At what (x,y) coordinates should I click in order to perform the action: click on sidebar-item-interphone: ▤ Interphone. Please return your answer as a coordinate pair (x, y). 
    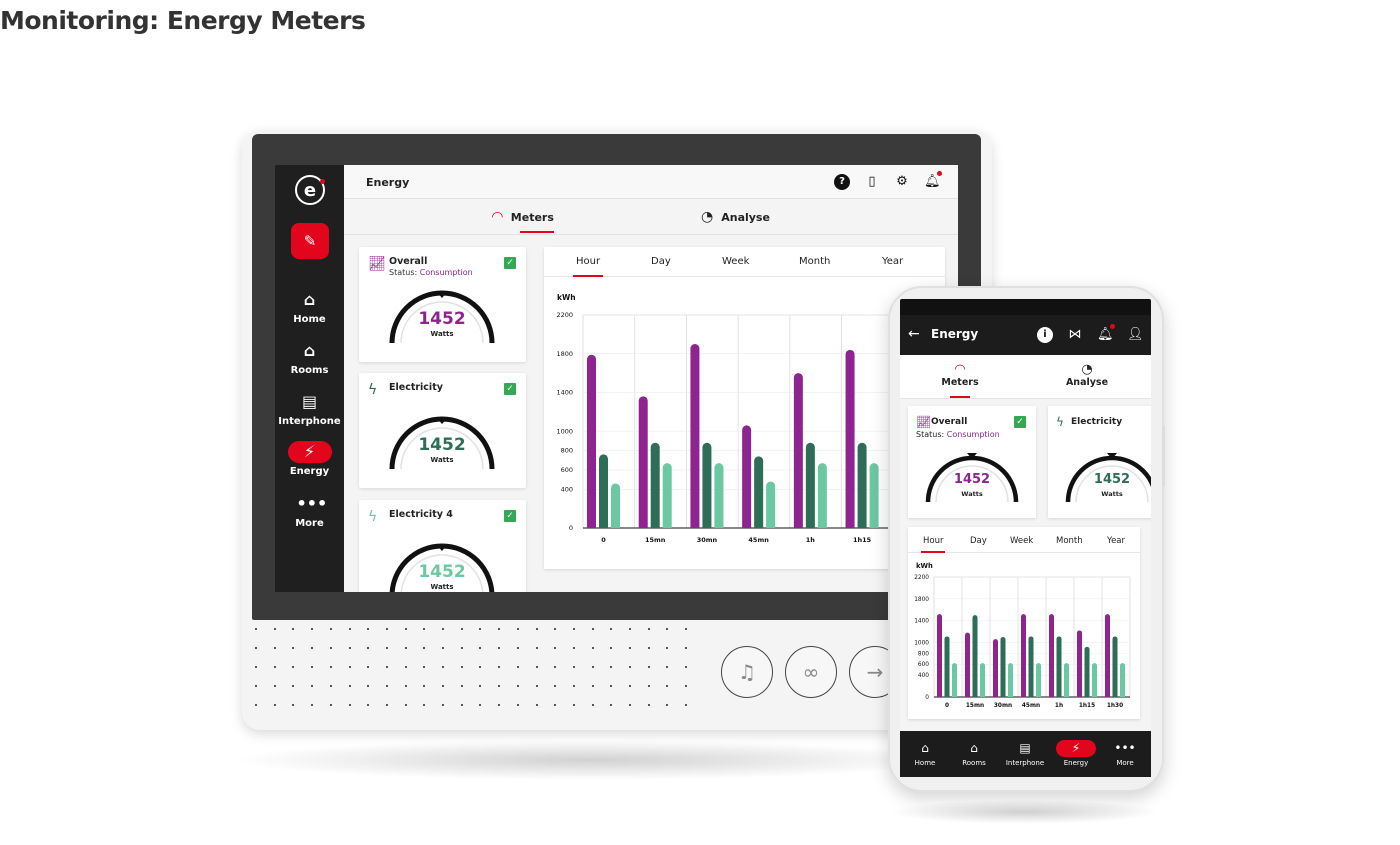
    Looking at the image, I should click on (309, 409).